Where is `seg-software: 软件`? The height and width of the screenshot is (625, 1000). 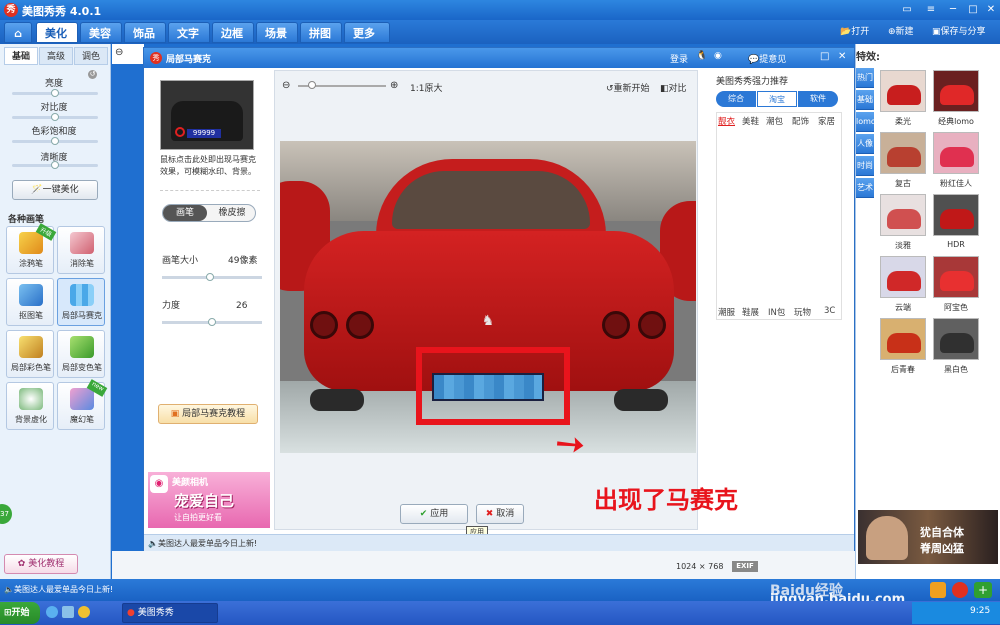 seg-software: 软件 is located at coordinates (818, 99).